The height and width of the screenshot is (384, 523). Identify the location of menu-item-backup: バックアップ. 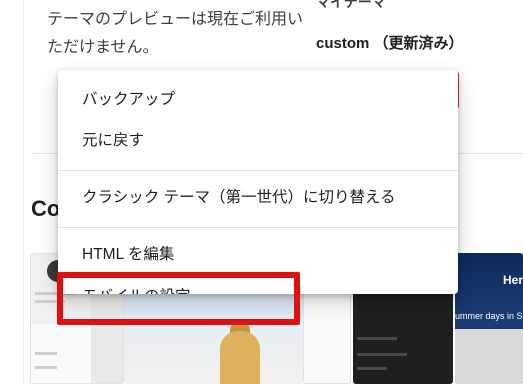
(258, 100).